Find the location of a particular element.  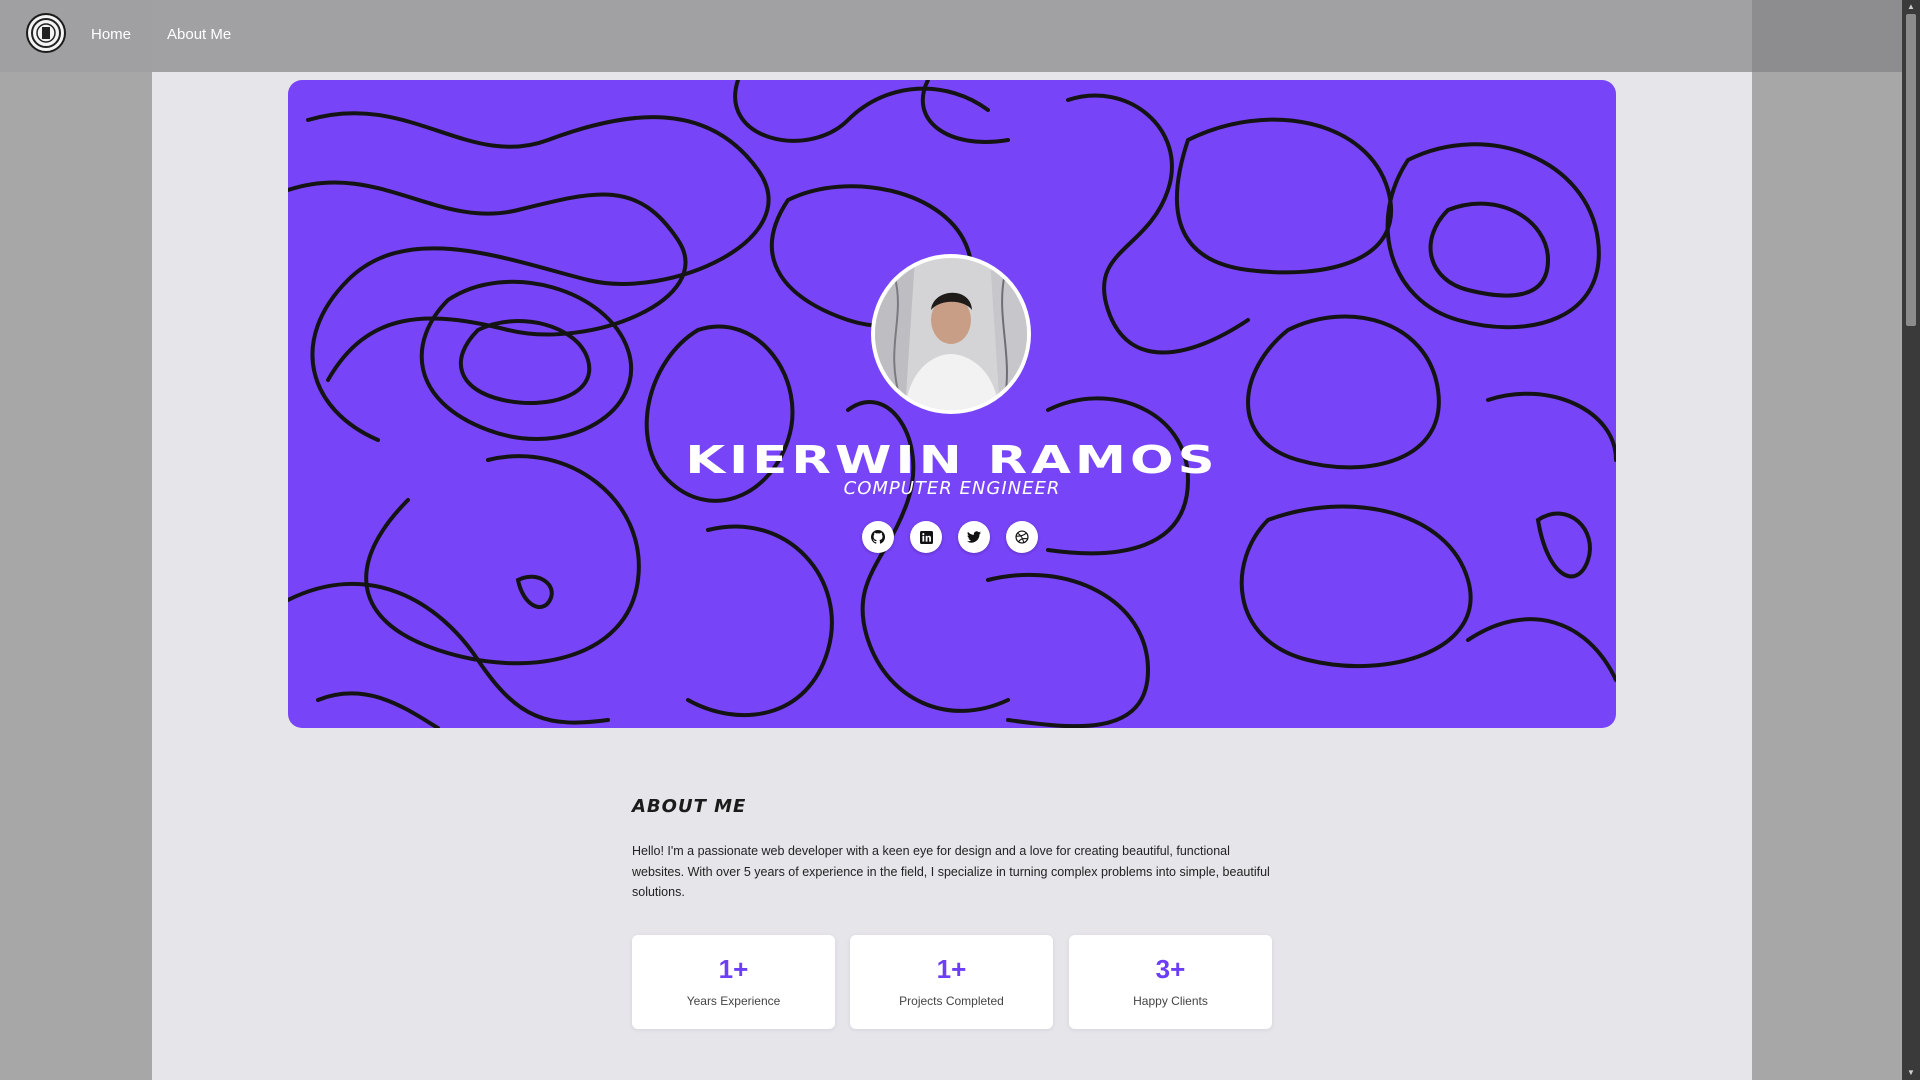

twitter-icon is located at coordinates (974, 537).